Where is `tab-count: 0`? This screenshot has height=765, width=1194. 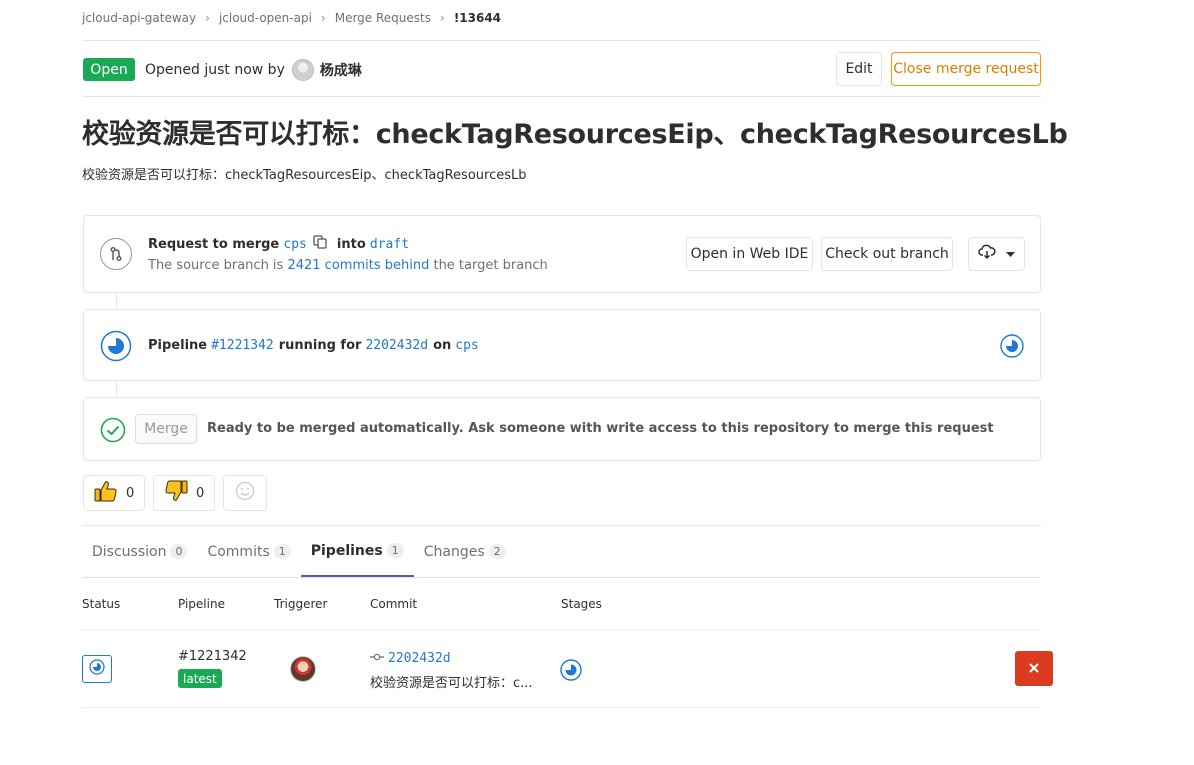
tab-count: 0 is located at coordinates (179, 551).